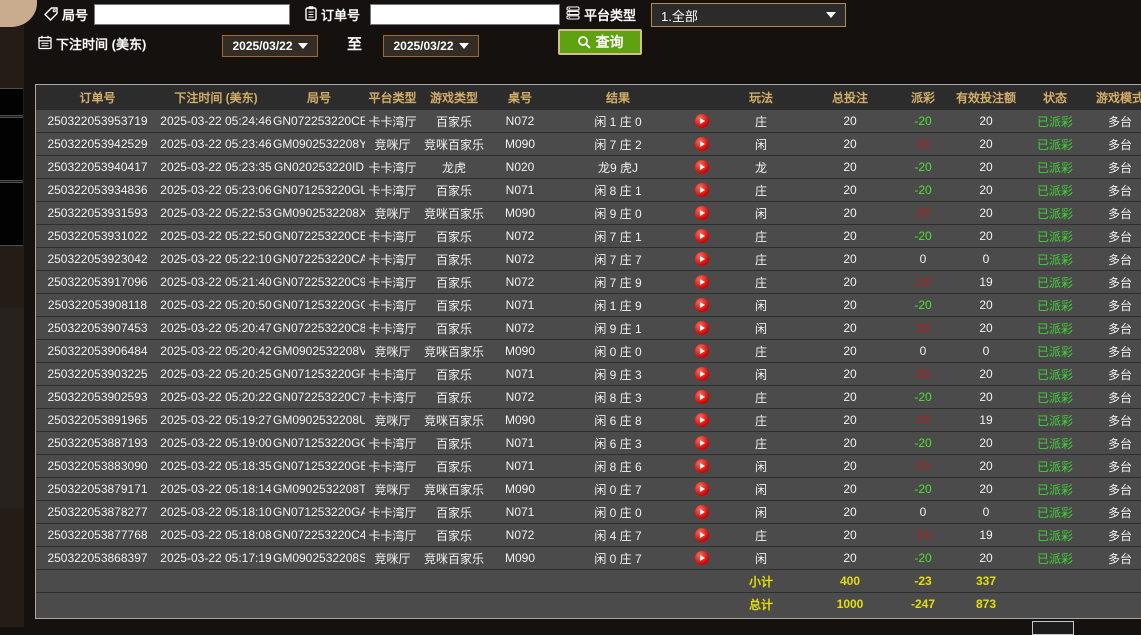 This screenshot has width=1141, height=635. I want to click on cell-valid-bet: 337, so click(986, 581).